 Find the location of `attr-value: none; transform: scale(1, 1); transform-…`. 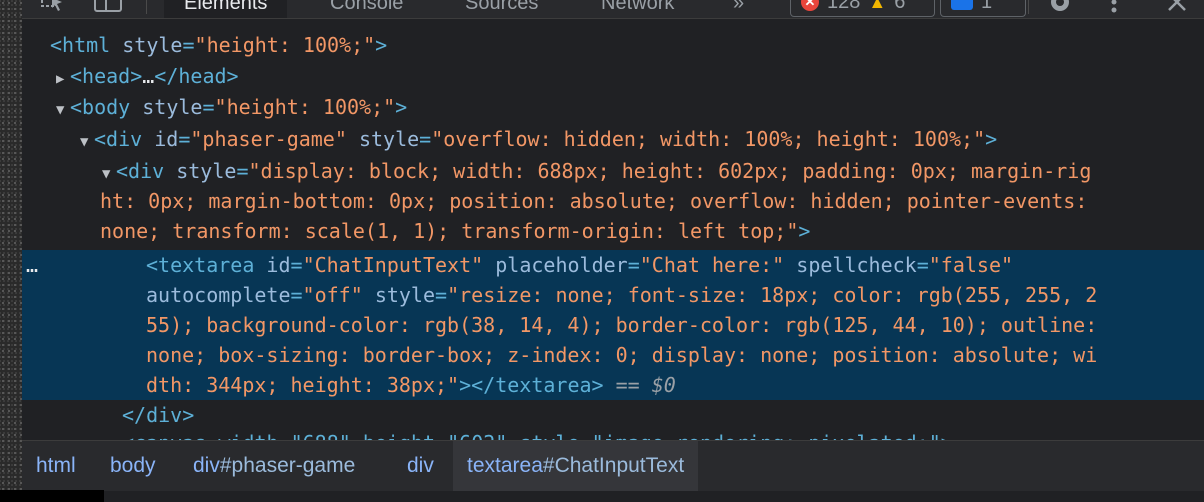

attr-value: none; transform: scale(1, 1); transform-… is located at coordinates (449, 231).